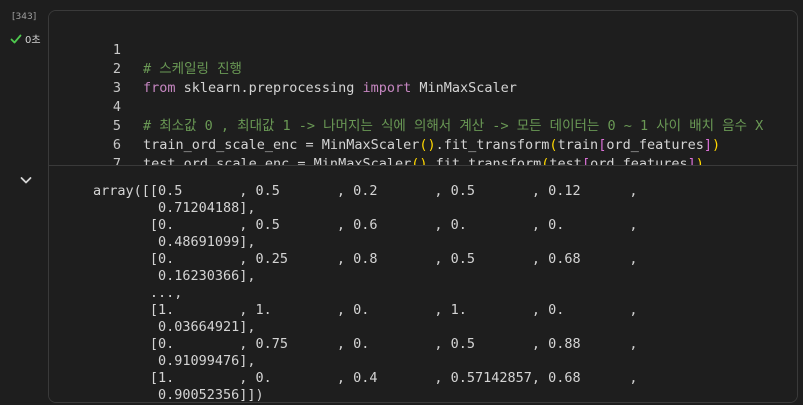 Image resolution: width=803 pixels, height=405 pixels. What do you see at coordinates (174, 327) in the screenshot?
I see `output-line: 0.03664921],` at bounding box center [174, 327].